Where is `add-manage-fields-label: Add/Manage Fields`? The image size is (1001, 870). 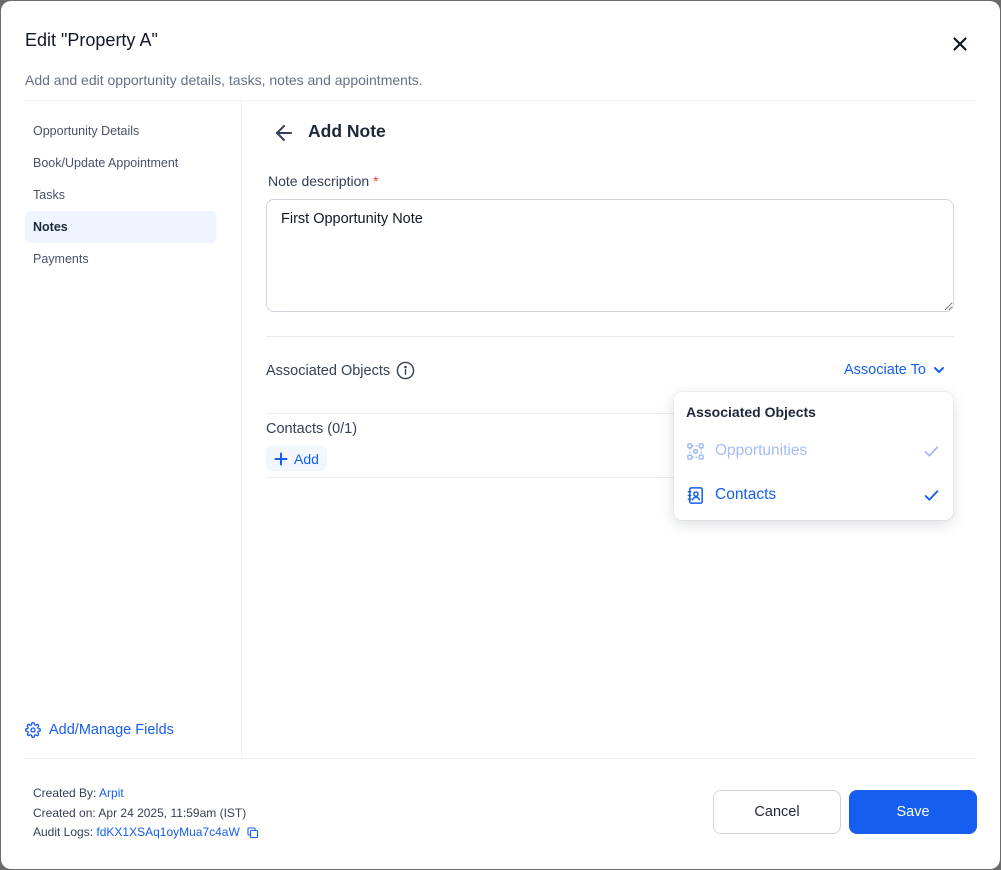 add-manage-fields-label: Add/Manage Fields is located at coordinates (111, 730).